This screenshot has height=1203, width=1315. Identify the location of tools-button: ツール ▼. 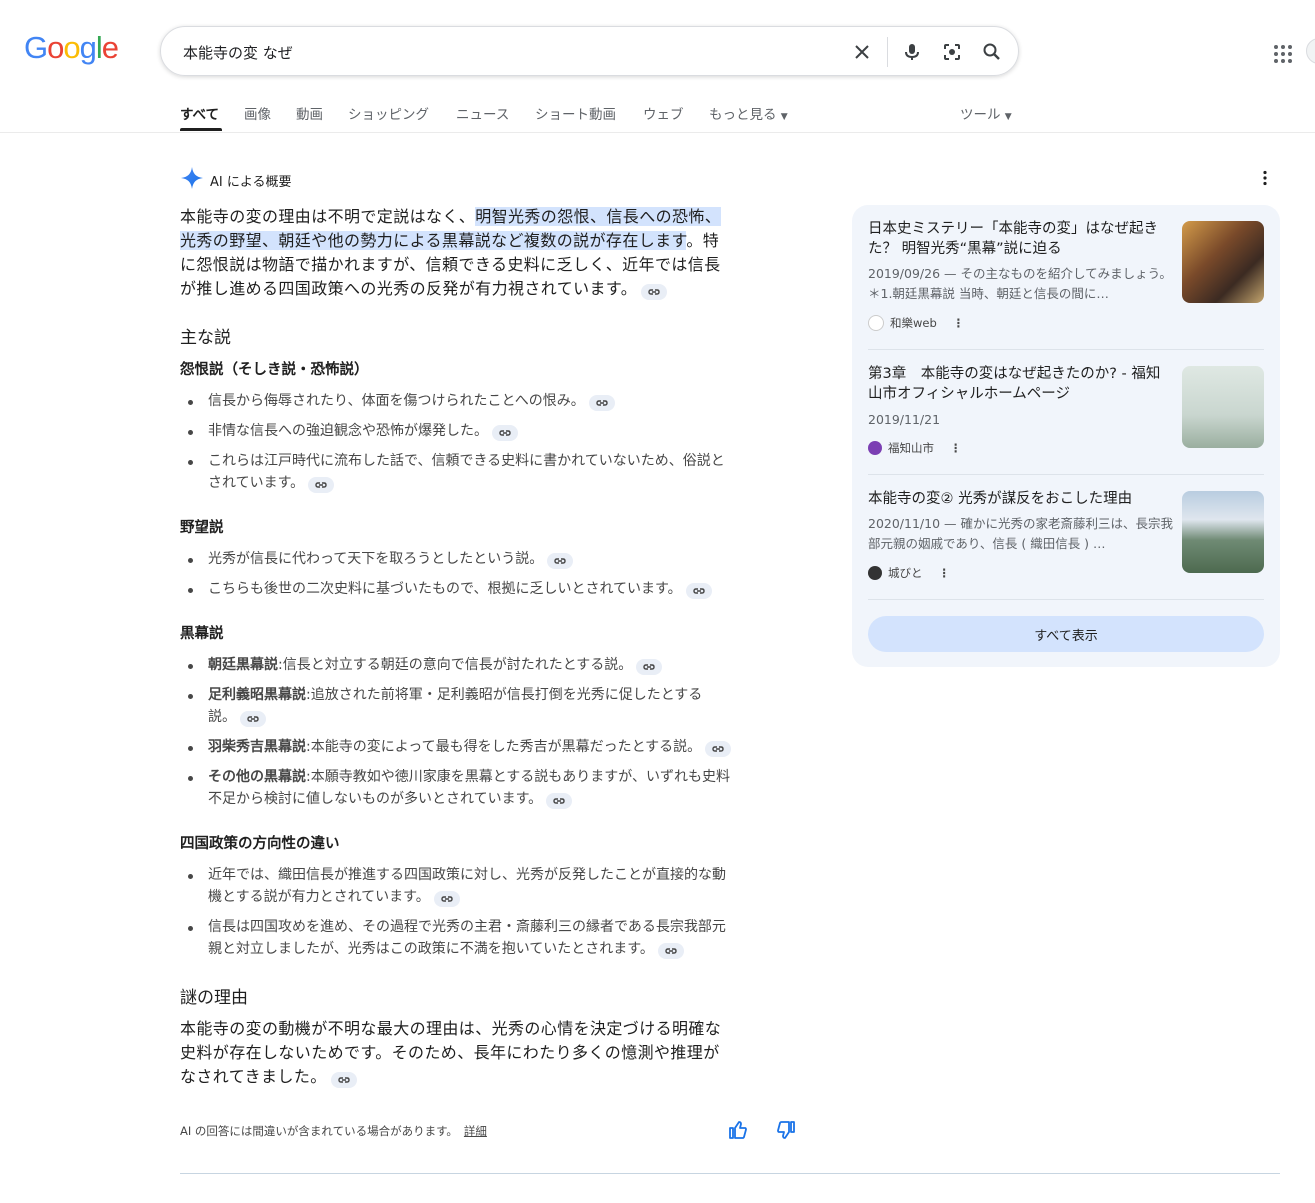
(986, 113).